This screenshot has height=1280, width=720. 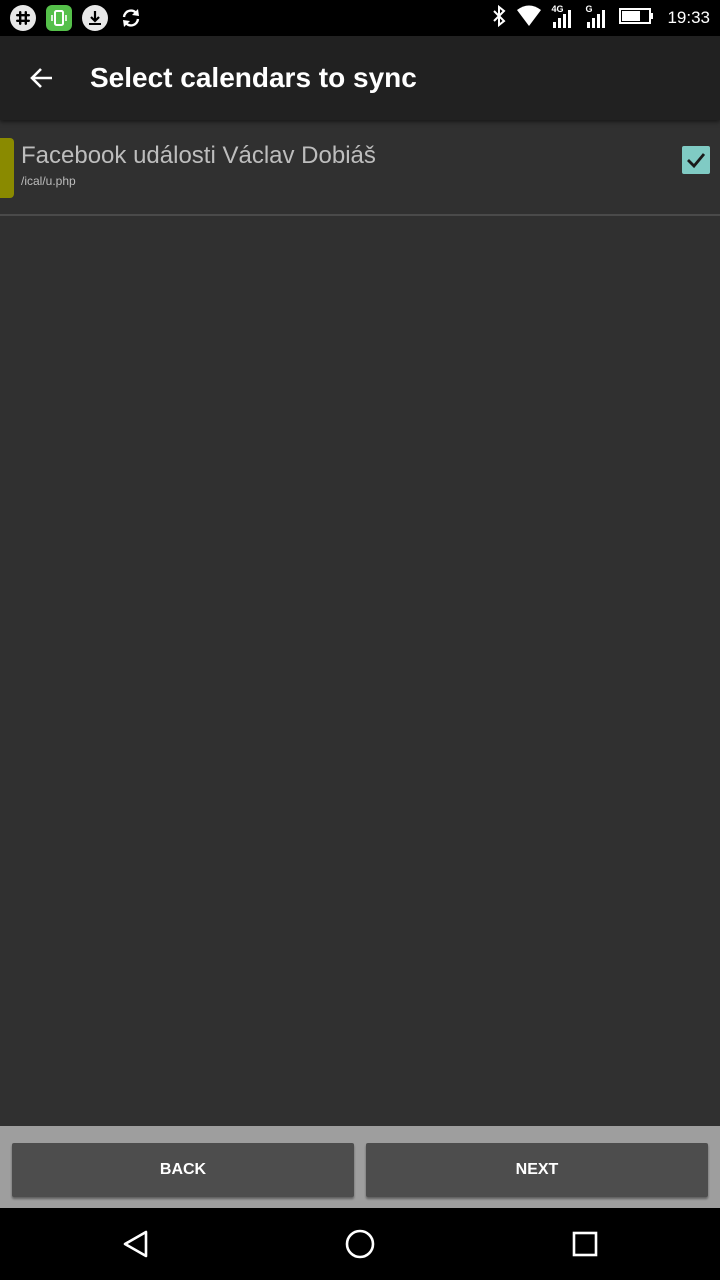 What do you see at coordinates (360, 18) in the screenshot?
I see `status-bar: 4G G 19:33` at bounding box center [360, 18].